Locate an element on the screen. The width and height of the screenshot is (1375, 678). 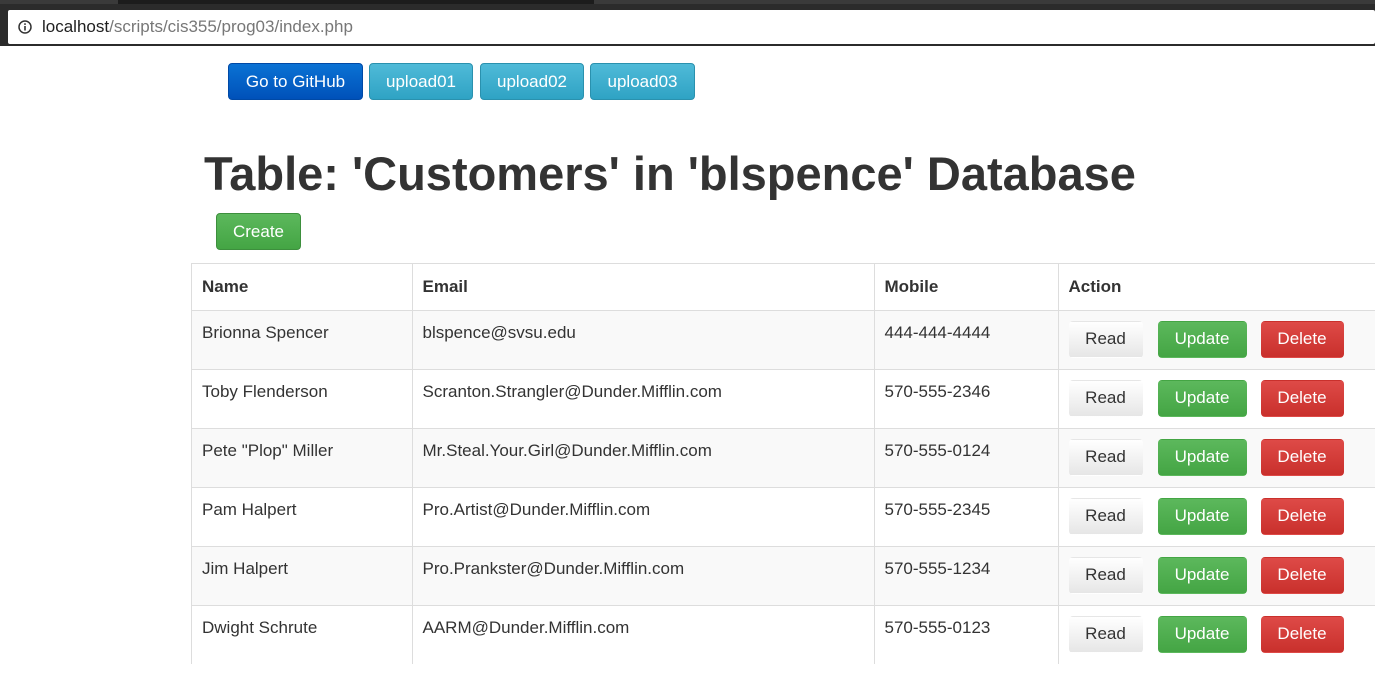
header-name: Name is located at coordinates (302, 287).